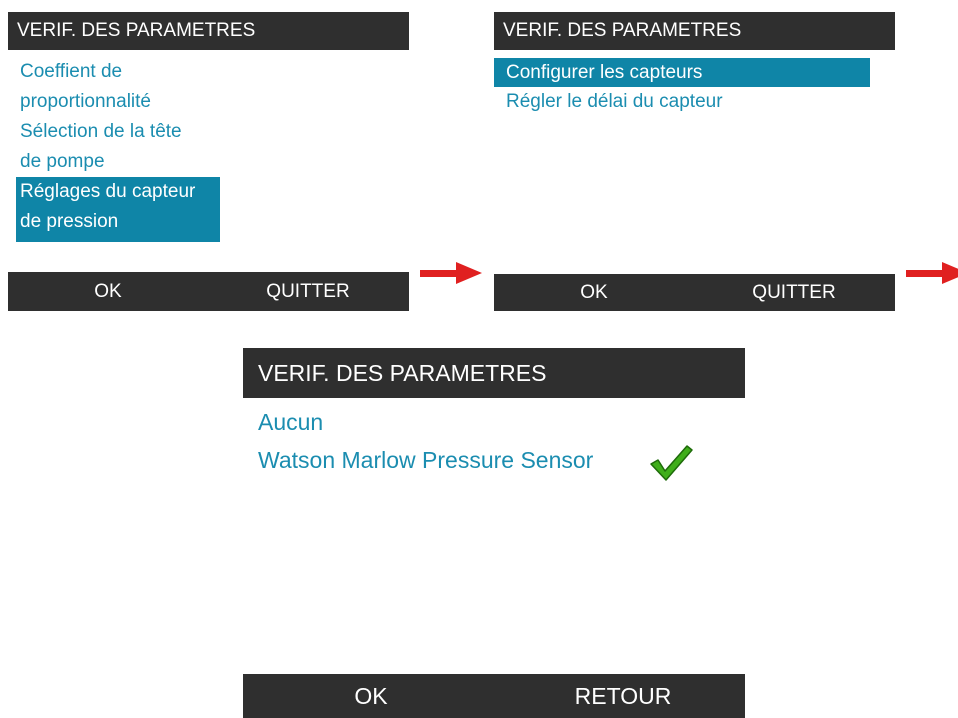 The width and height of the screenshot is (958, 718). Describe the element at coordinates (118, 72) in the screenshot. I see `menu-item-proportionality: Coeffient de` at that location.